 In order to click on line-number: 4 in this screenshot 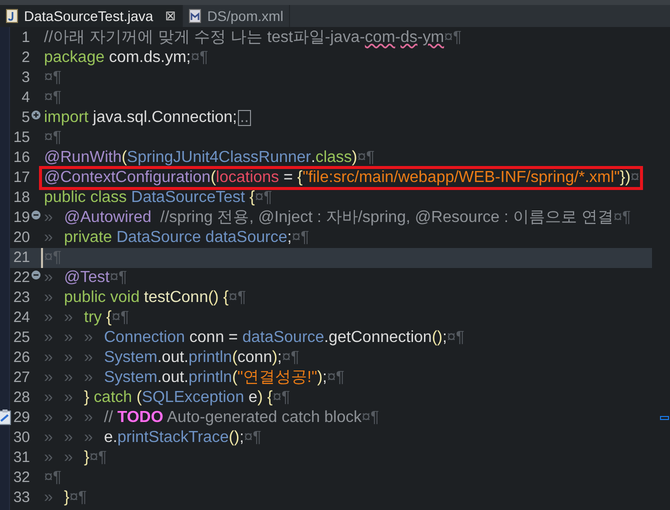, I will do `click(26, 98)`.